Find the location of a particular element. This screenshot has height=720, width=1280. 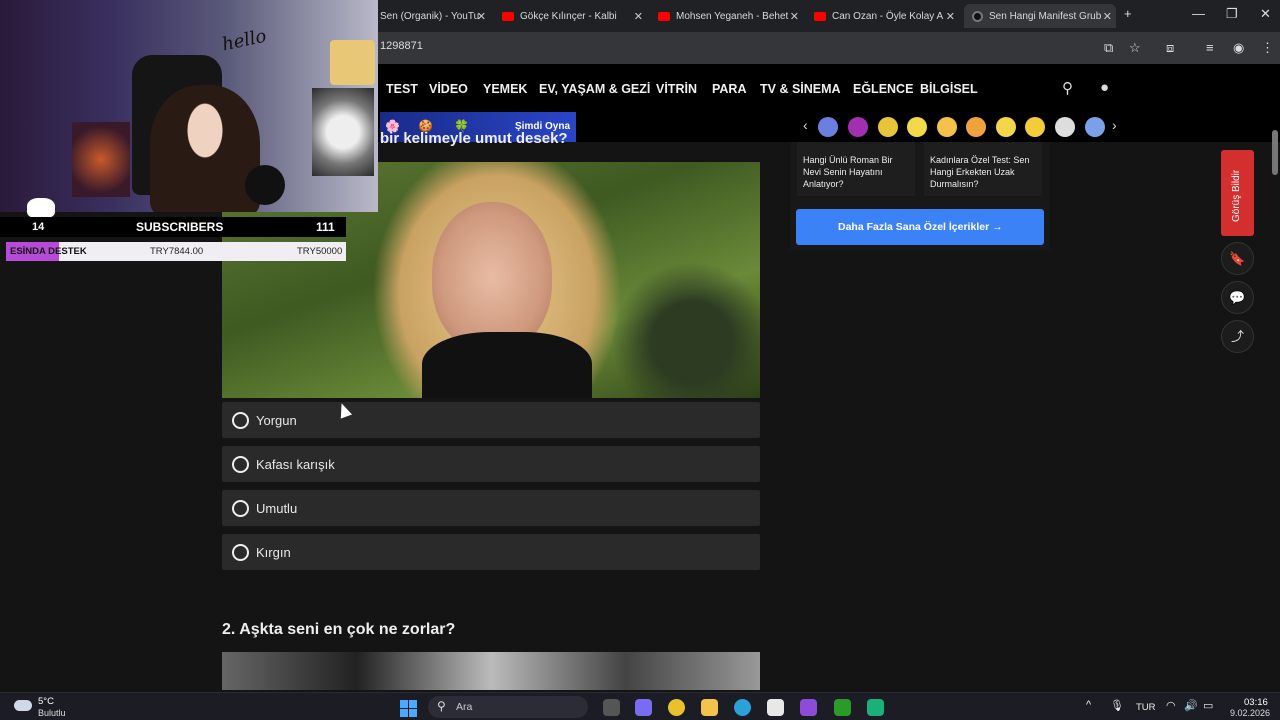

weather-temp: 5°C is located at coordinates (46, 701).